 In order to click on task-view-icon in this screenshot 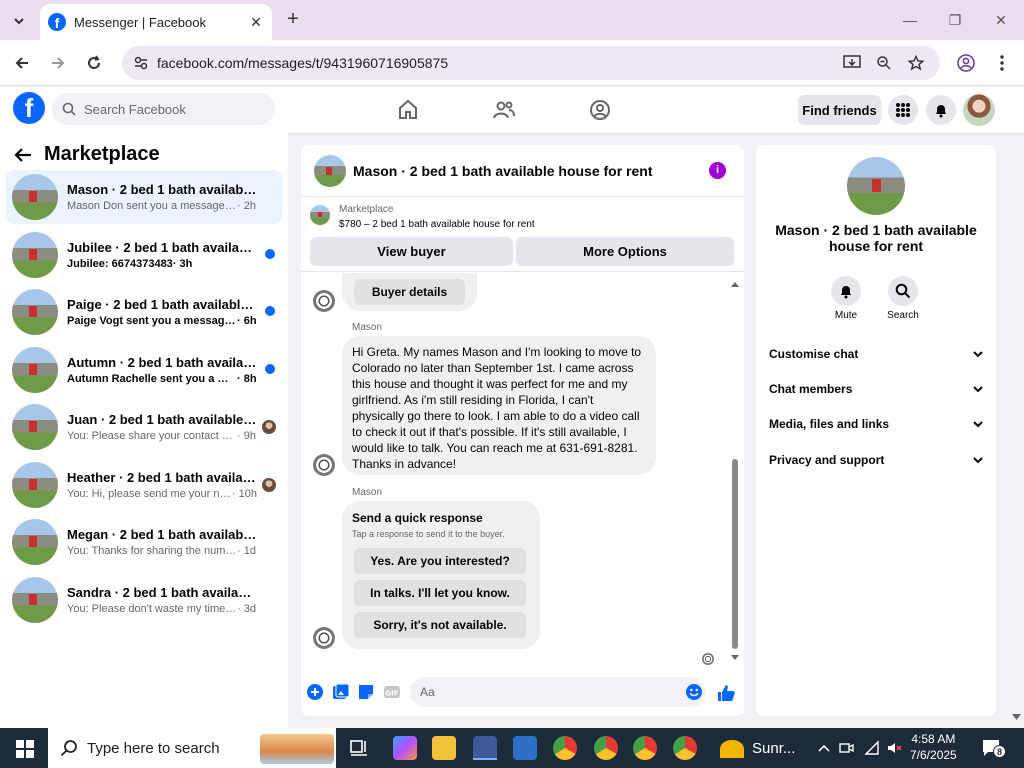, I will do `click(359, 748)`.